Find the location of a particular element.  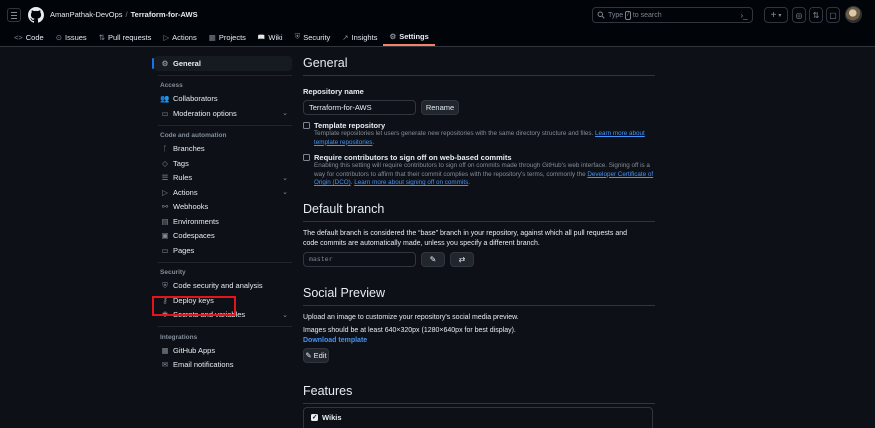

edit-social-preview-button: ✎ Edit is located at coordinates (316, 355).